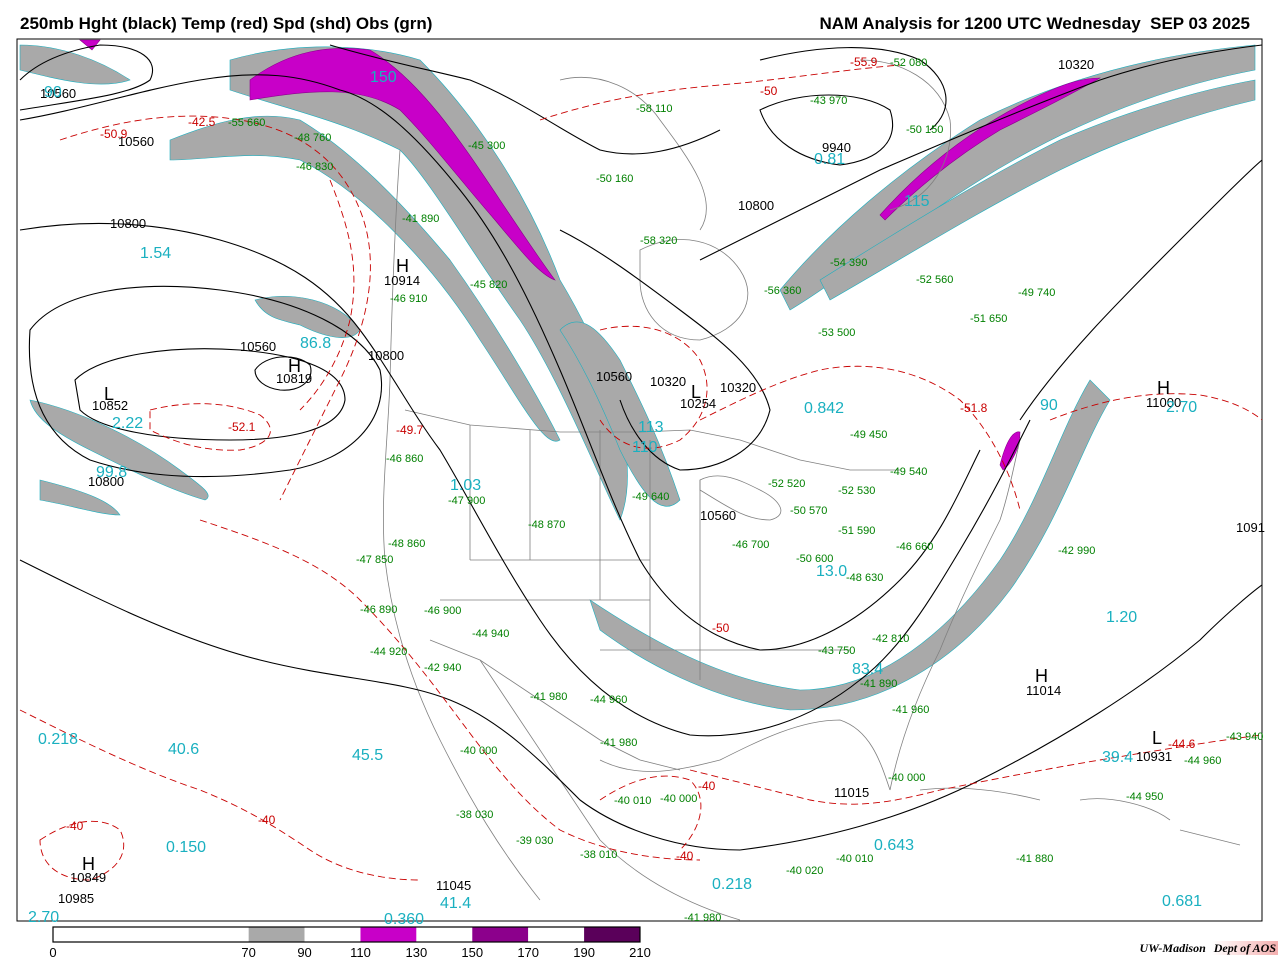  What do you see at coordinates (374, 560) in the screenshot?
I see `obs-label: -47 850` at bounding box center [374, 560].